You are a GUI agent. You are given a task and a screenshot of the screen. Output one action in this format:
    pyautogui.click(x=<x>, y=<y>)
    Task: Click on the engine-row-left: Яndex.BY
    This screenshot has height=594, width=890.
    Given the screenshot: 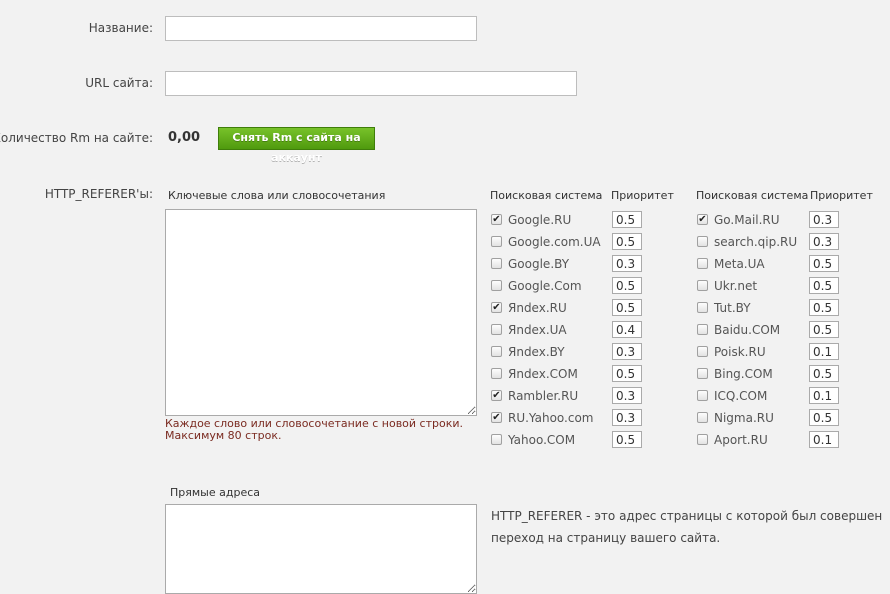 What is the action you would take?
    pyautogui.click(x=567, y=352)
    